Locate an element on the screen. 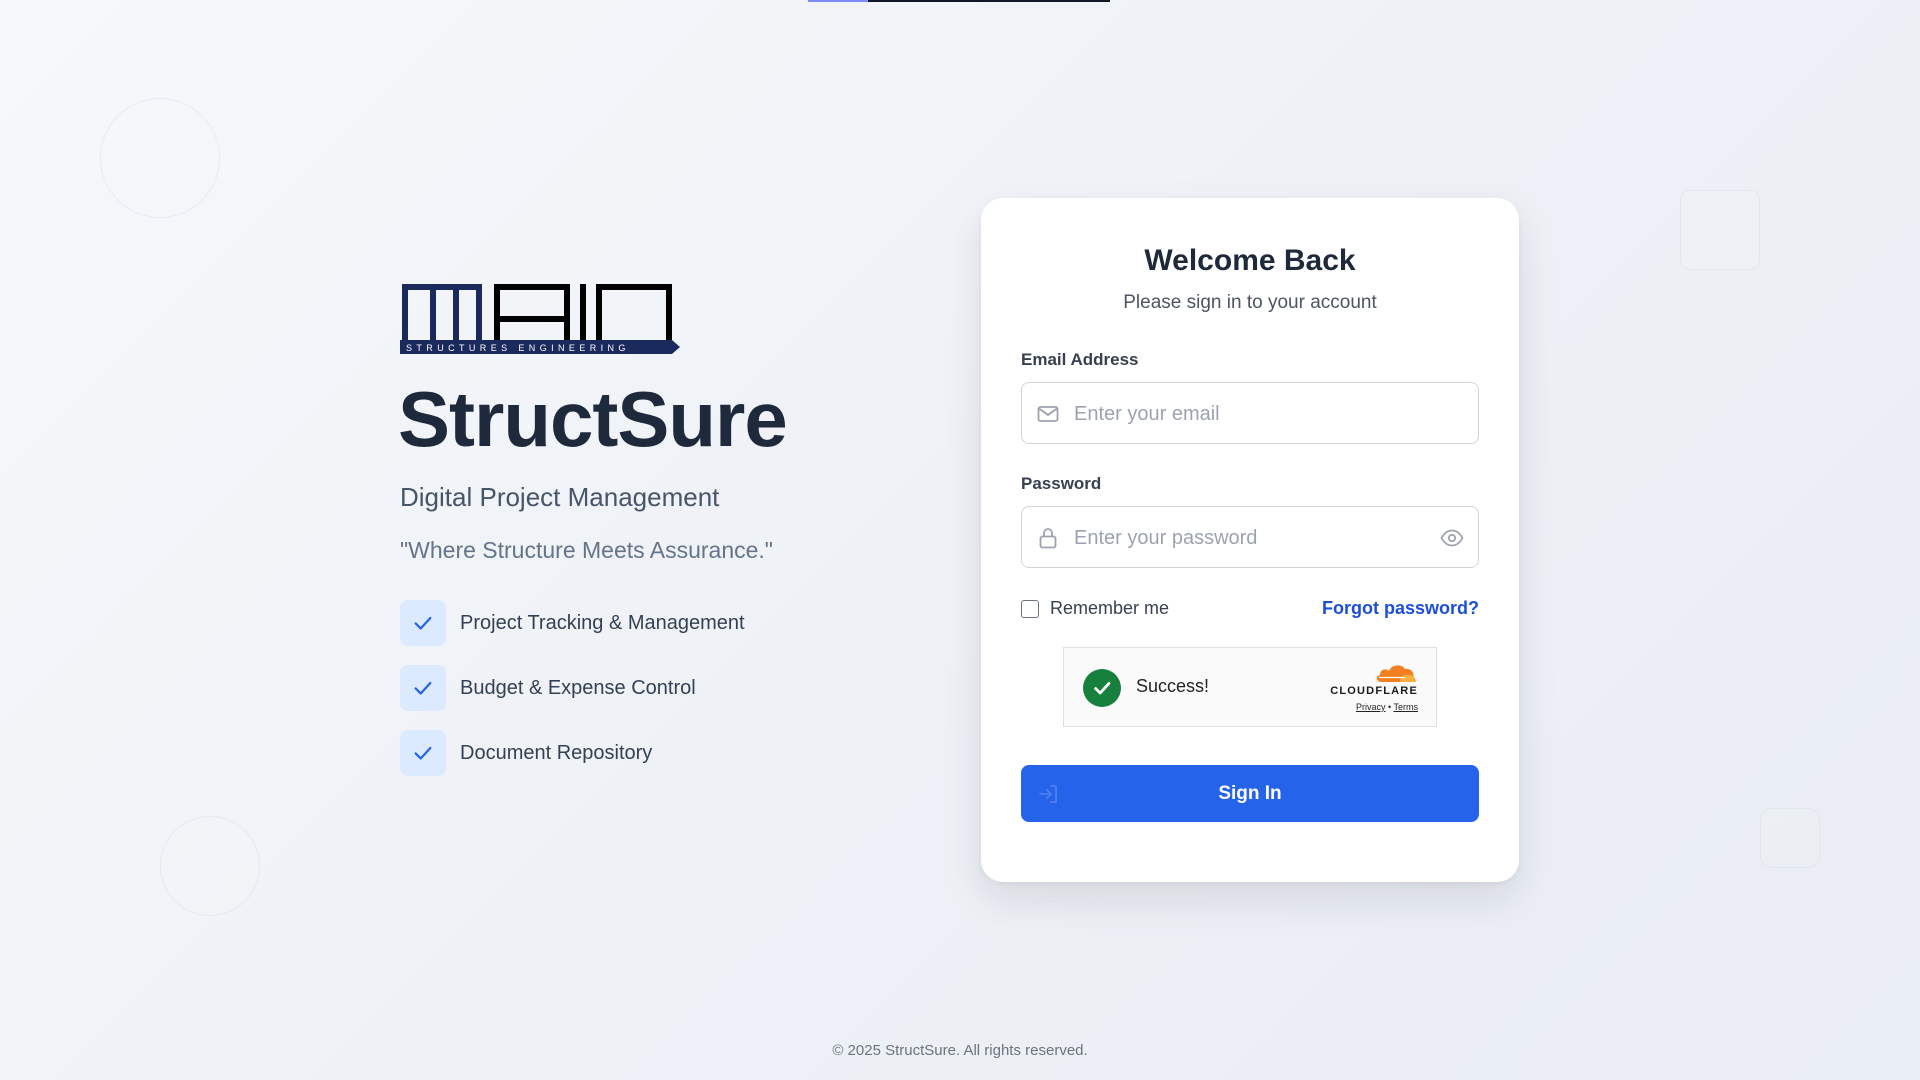  feature-item: Document Repository is located at coordinates (660, 753).